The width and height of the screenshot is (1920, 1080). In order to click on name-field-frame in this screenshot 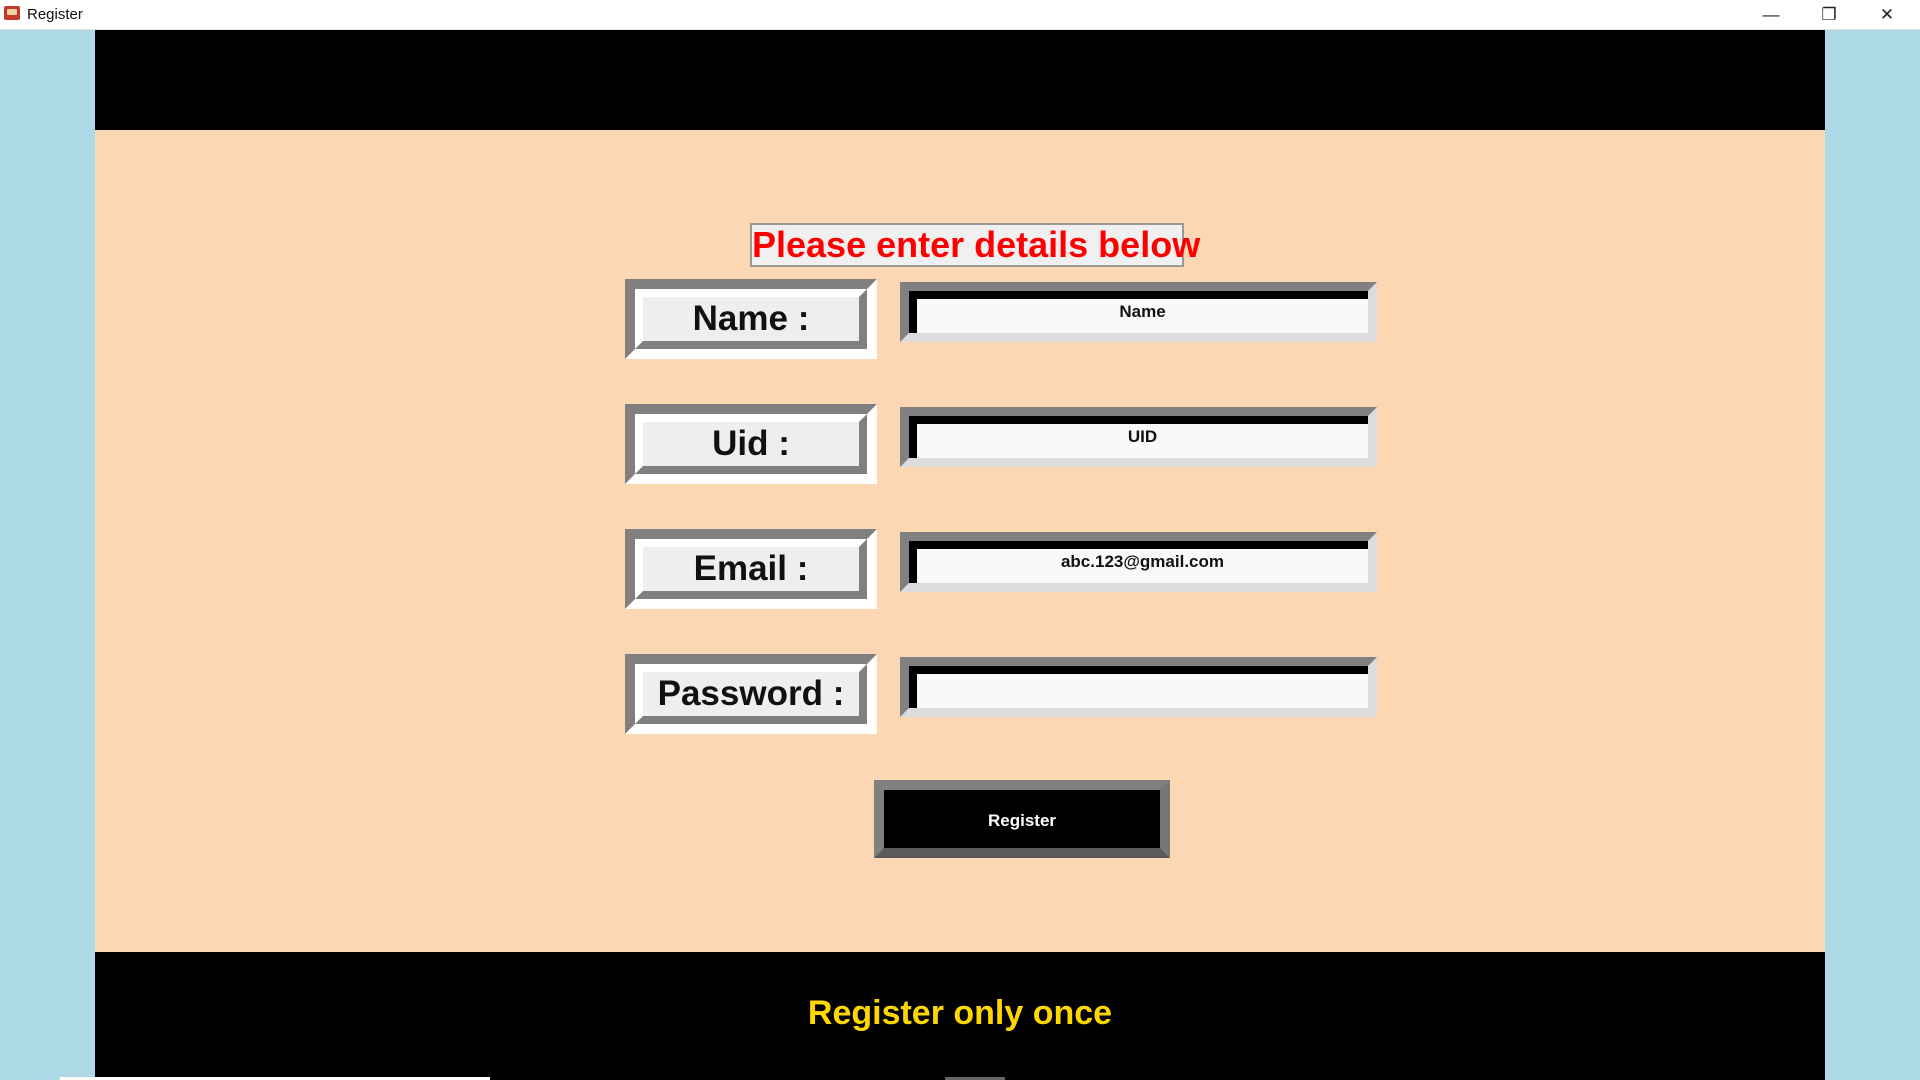, I will do `click(1138, 312)`.